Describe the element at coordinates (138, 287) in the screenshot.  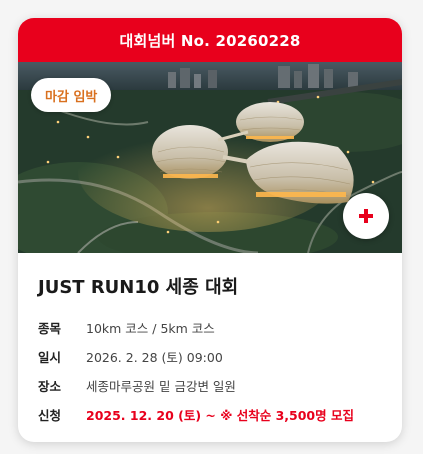
I see `event-title: JUST RUN10 세종 대회` at that location.